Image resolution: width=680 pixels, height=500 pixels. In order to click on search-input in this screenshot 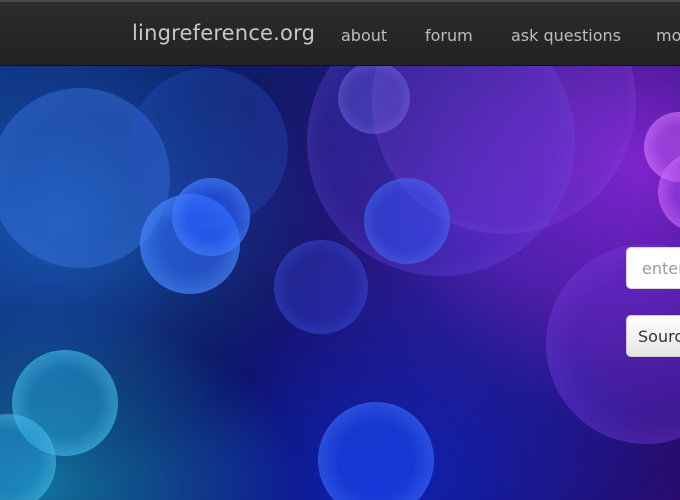, I will do `click(653, 268)`.